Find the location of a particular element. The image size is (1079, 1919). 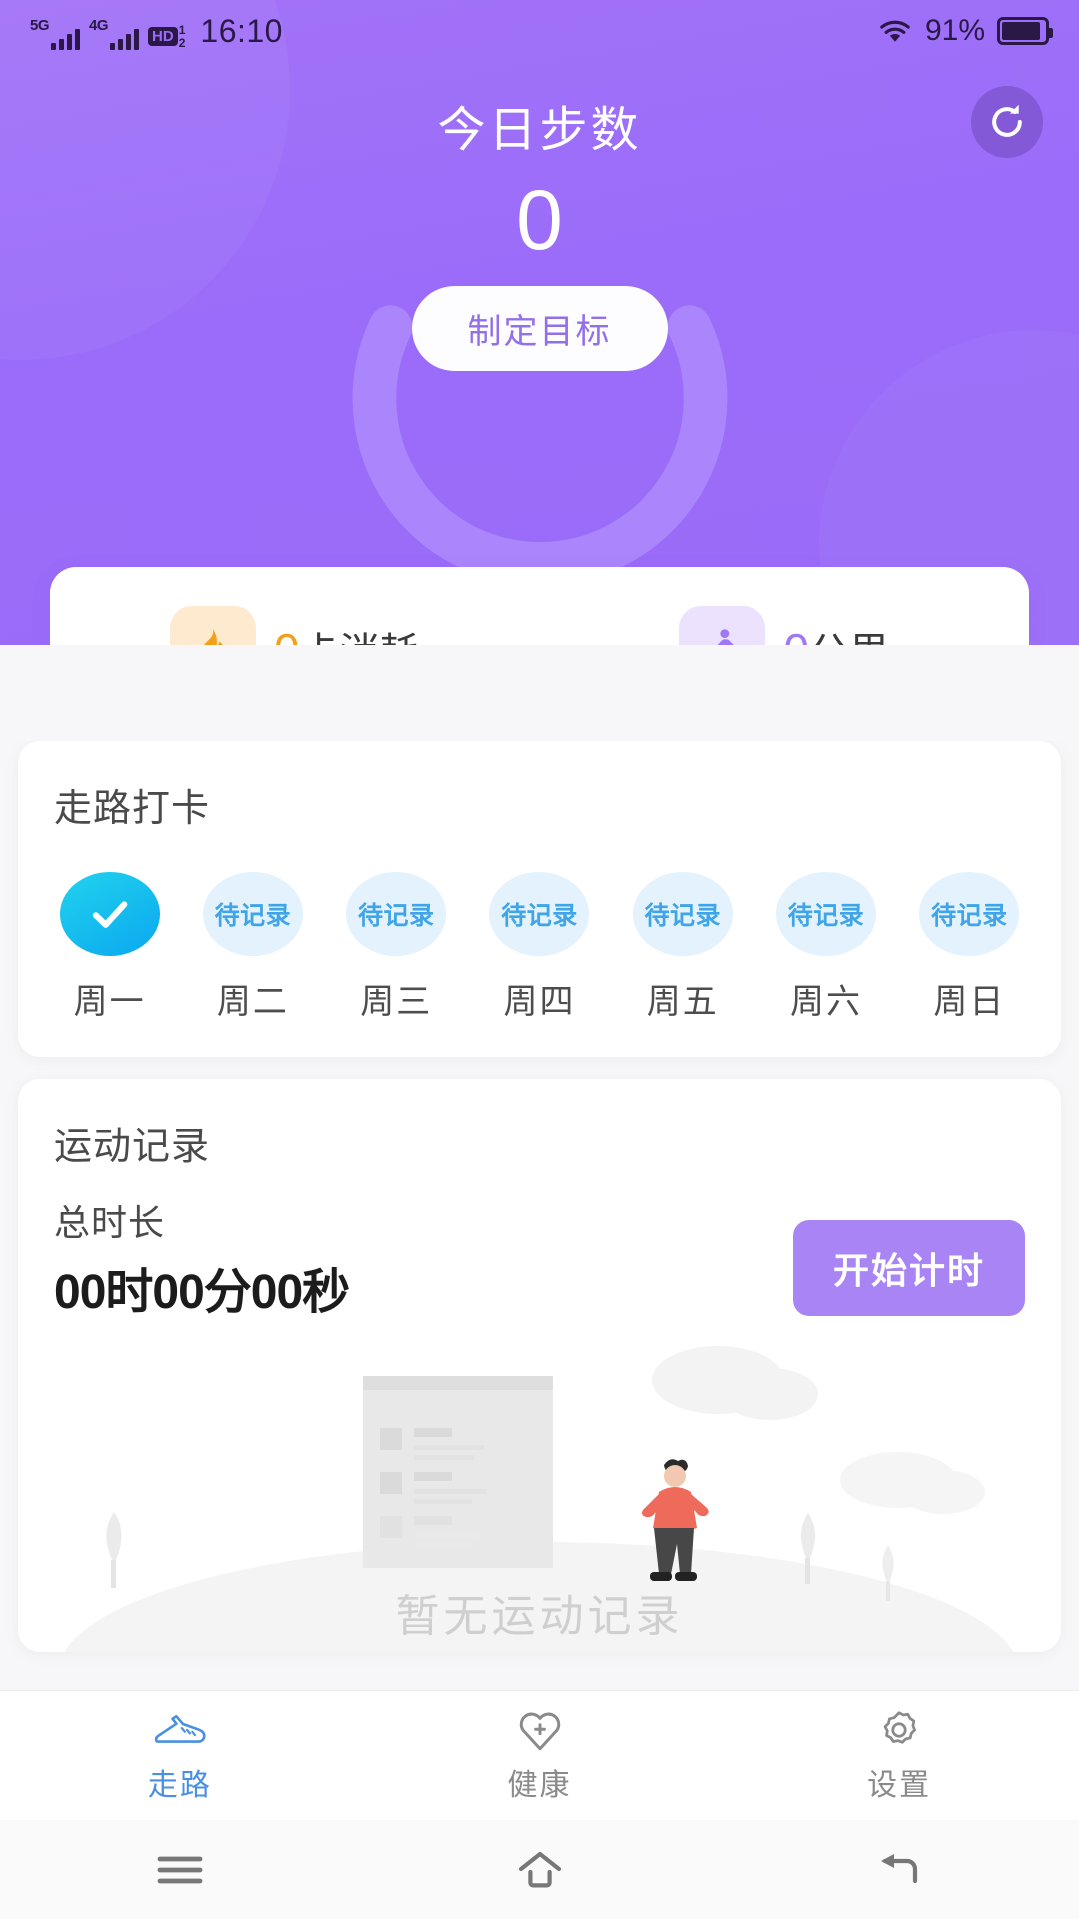

exercise-duration-block: 总时长 00时00分00秒 is located at coordinates (202, 1258).